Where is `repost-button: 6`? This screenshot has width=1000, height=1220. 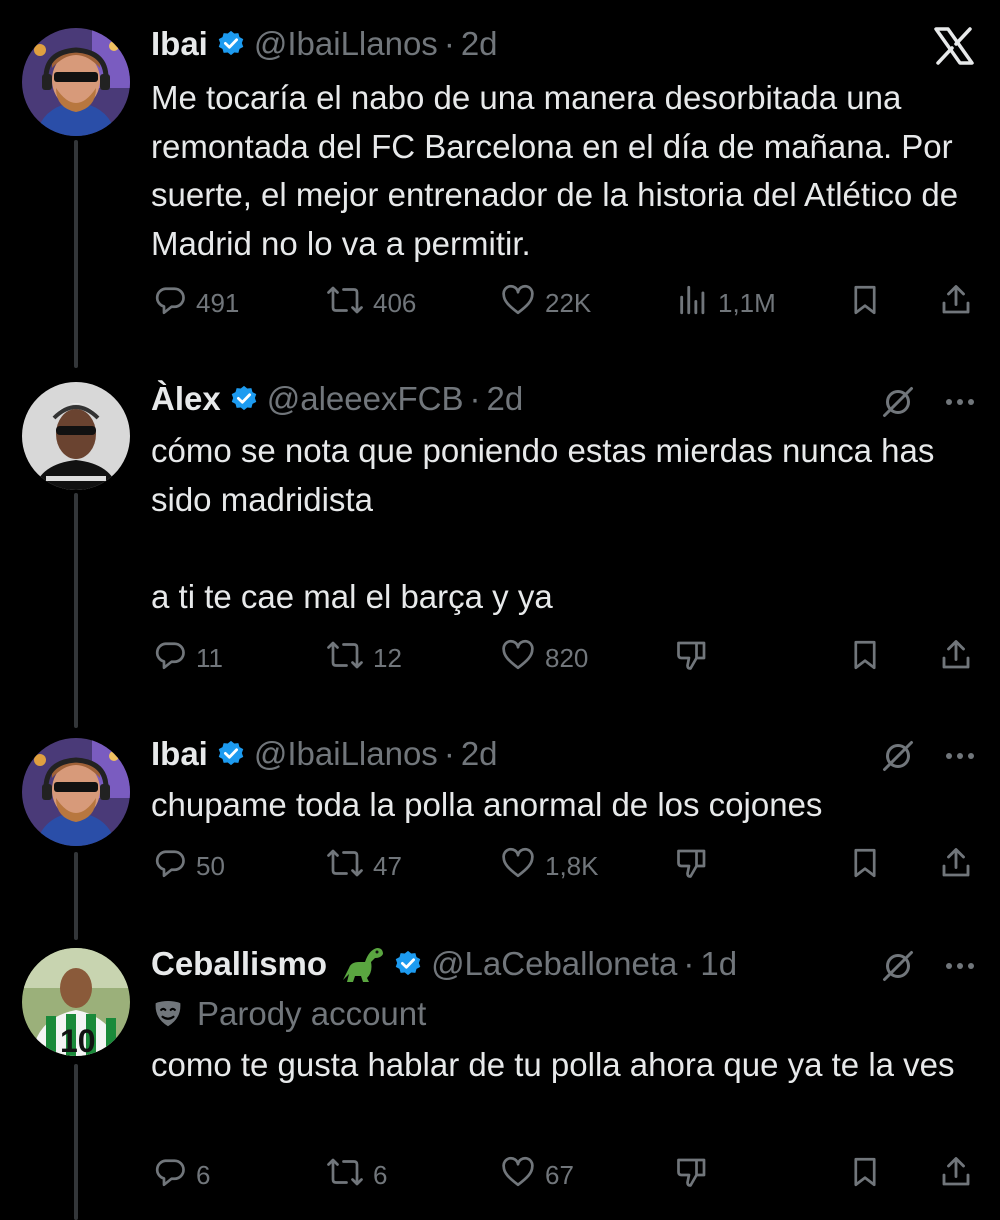
repost-button: 6 is located at coordinates (356, 1175).